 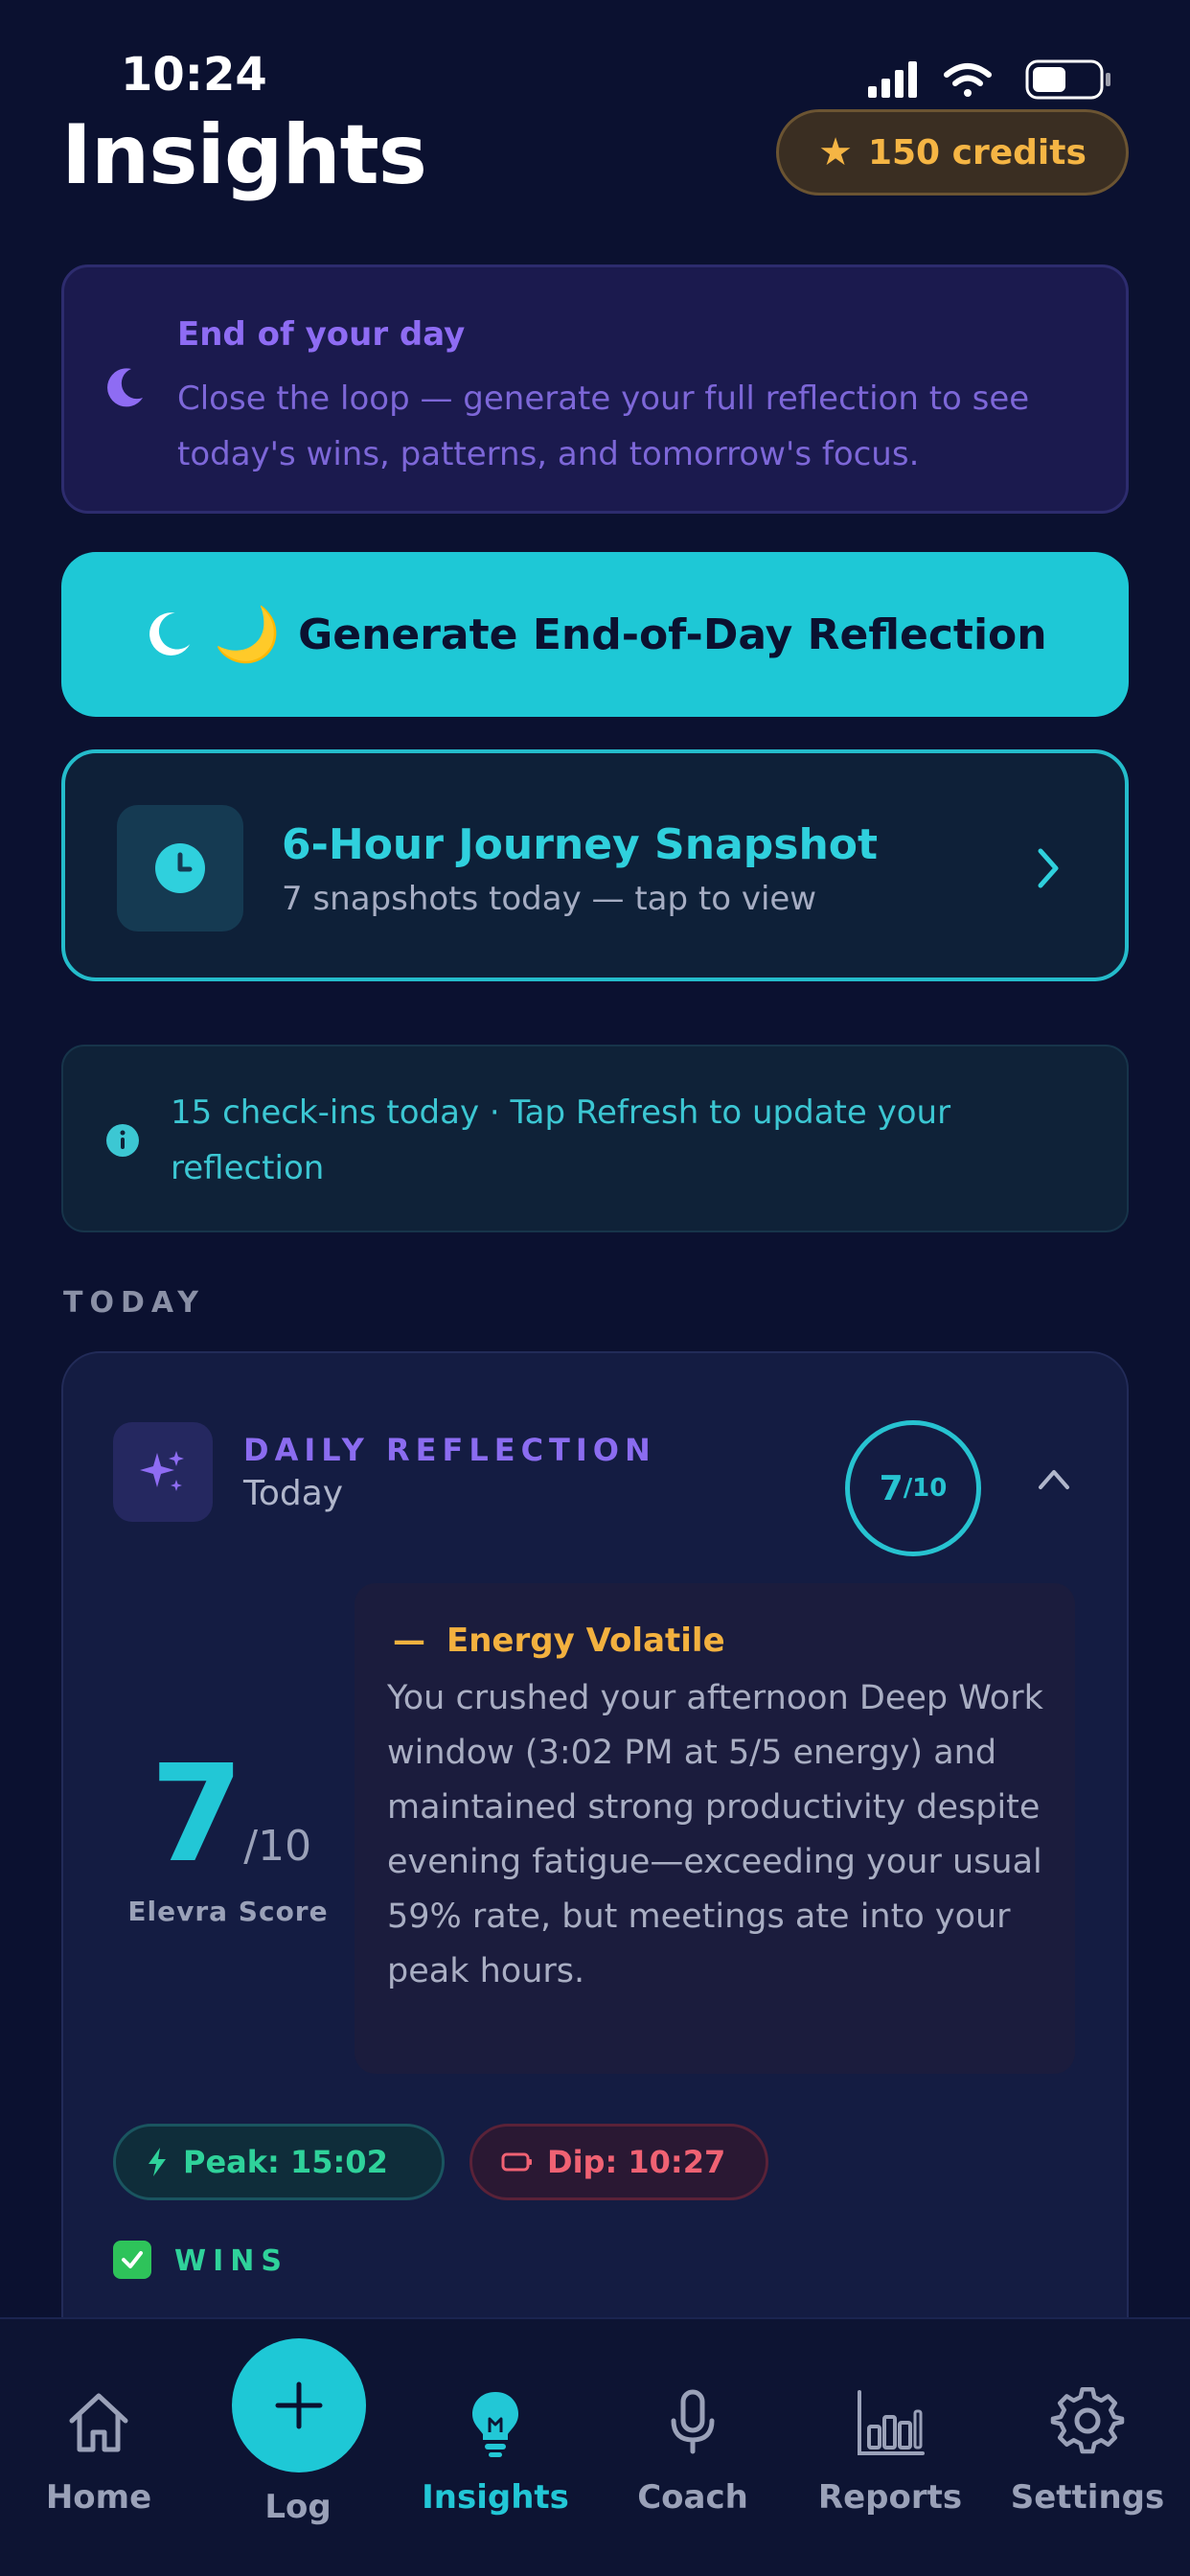 What do you see at coordinates (321, 334) in the screenshot?
I see `end-of-day-title: End of your day` at bounding box center [321, 334].